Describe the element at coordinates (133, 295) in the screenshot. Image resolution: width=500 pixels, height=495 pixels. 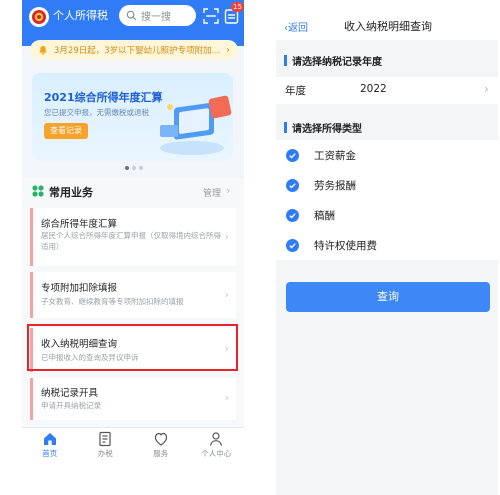
I see `service-card-special-deduction: 专项附加扣除填报 子女教育、继续教育等专项附加扣除的填报 ›` at that location.